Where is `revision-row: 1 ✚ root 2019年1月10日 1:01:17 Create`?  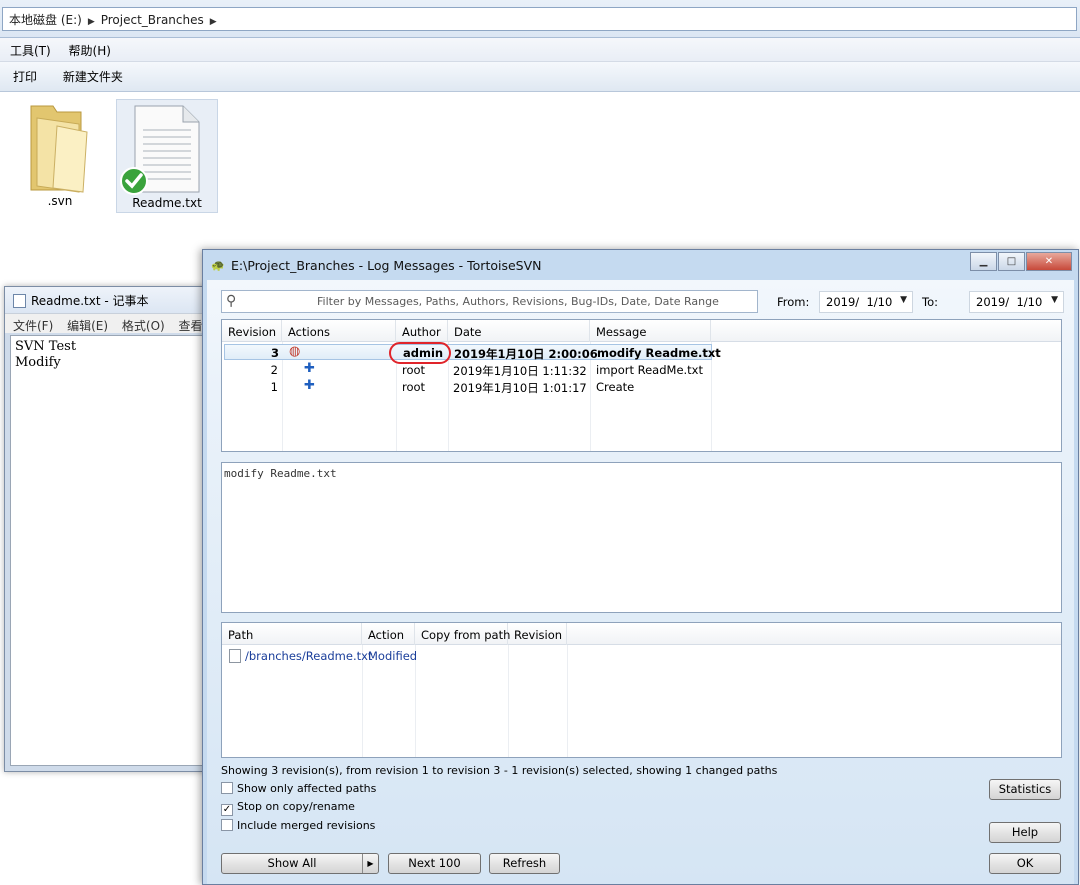
revision-row: 1 ✚ root 2019年1月10日 1:01:17 Create is located at coordinates (641, 387).